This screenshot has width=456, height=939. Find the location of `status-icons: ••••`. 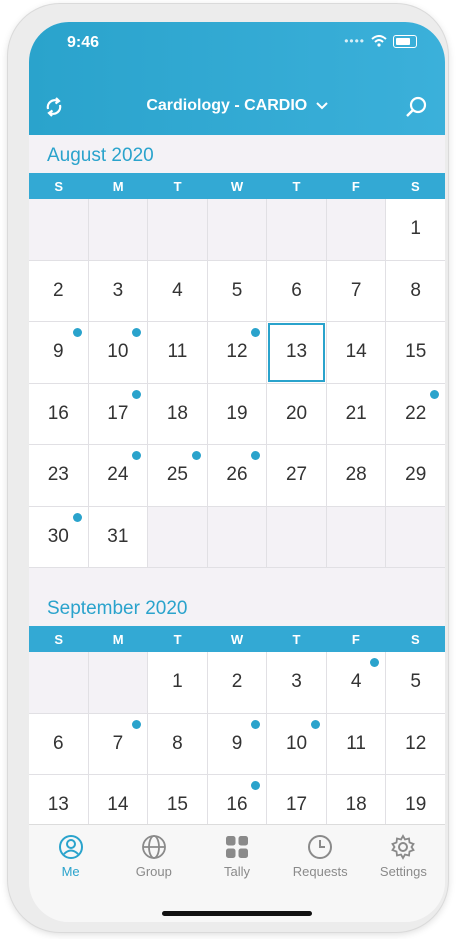

status-icons: •••• is located at coordinates (380, 41).